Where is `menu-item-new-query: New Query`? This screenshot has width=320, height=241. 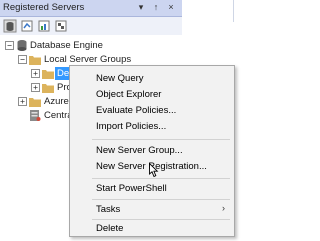 menu-item-new-query: New Query is located at coordinates (120, 78).